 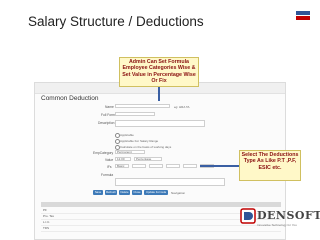 What do you see at coordinates (139, 141) in the screenshot?
I see `salary-range-text: Applicable For Salary Range` at bounding box center [139, 141].